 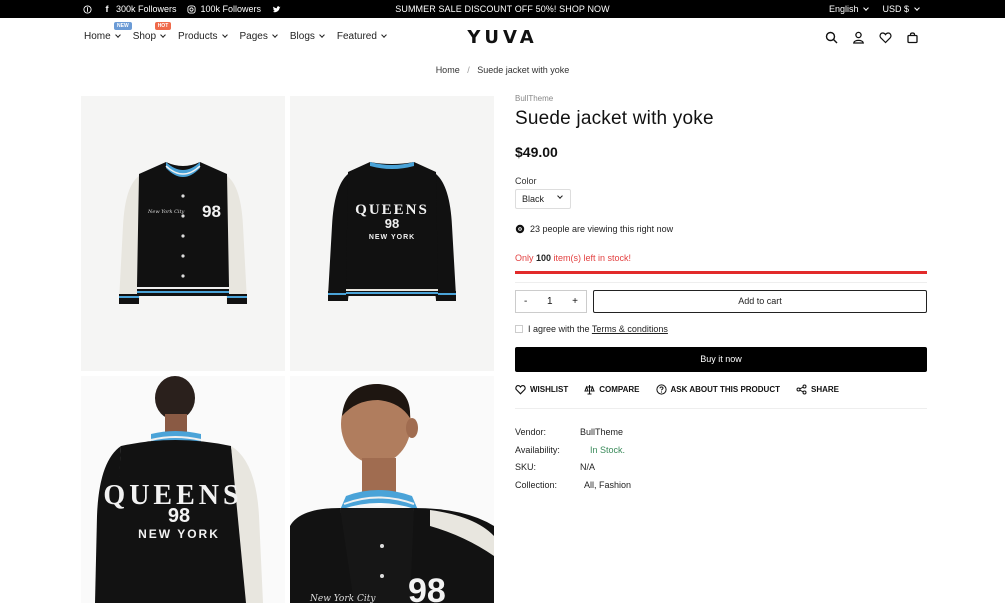 What do you see at coordinates (520, 229) in the screenshot?
I see `eye-icon` at bounding box center [520, 229].